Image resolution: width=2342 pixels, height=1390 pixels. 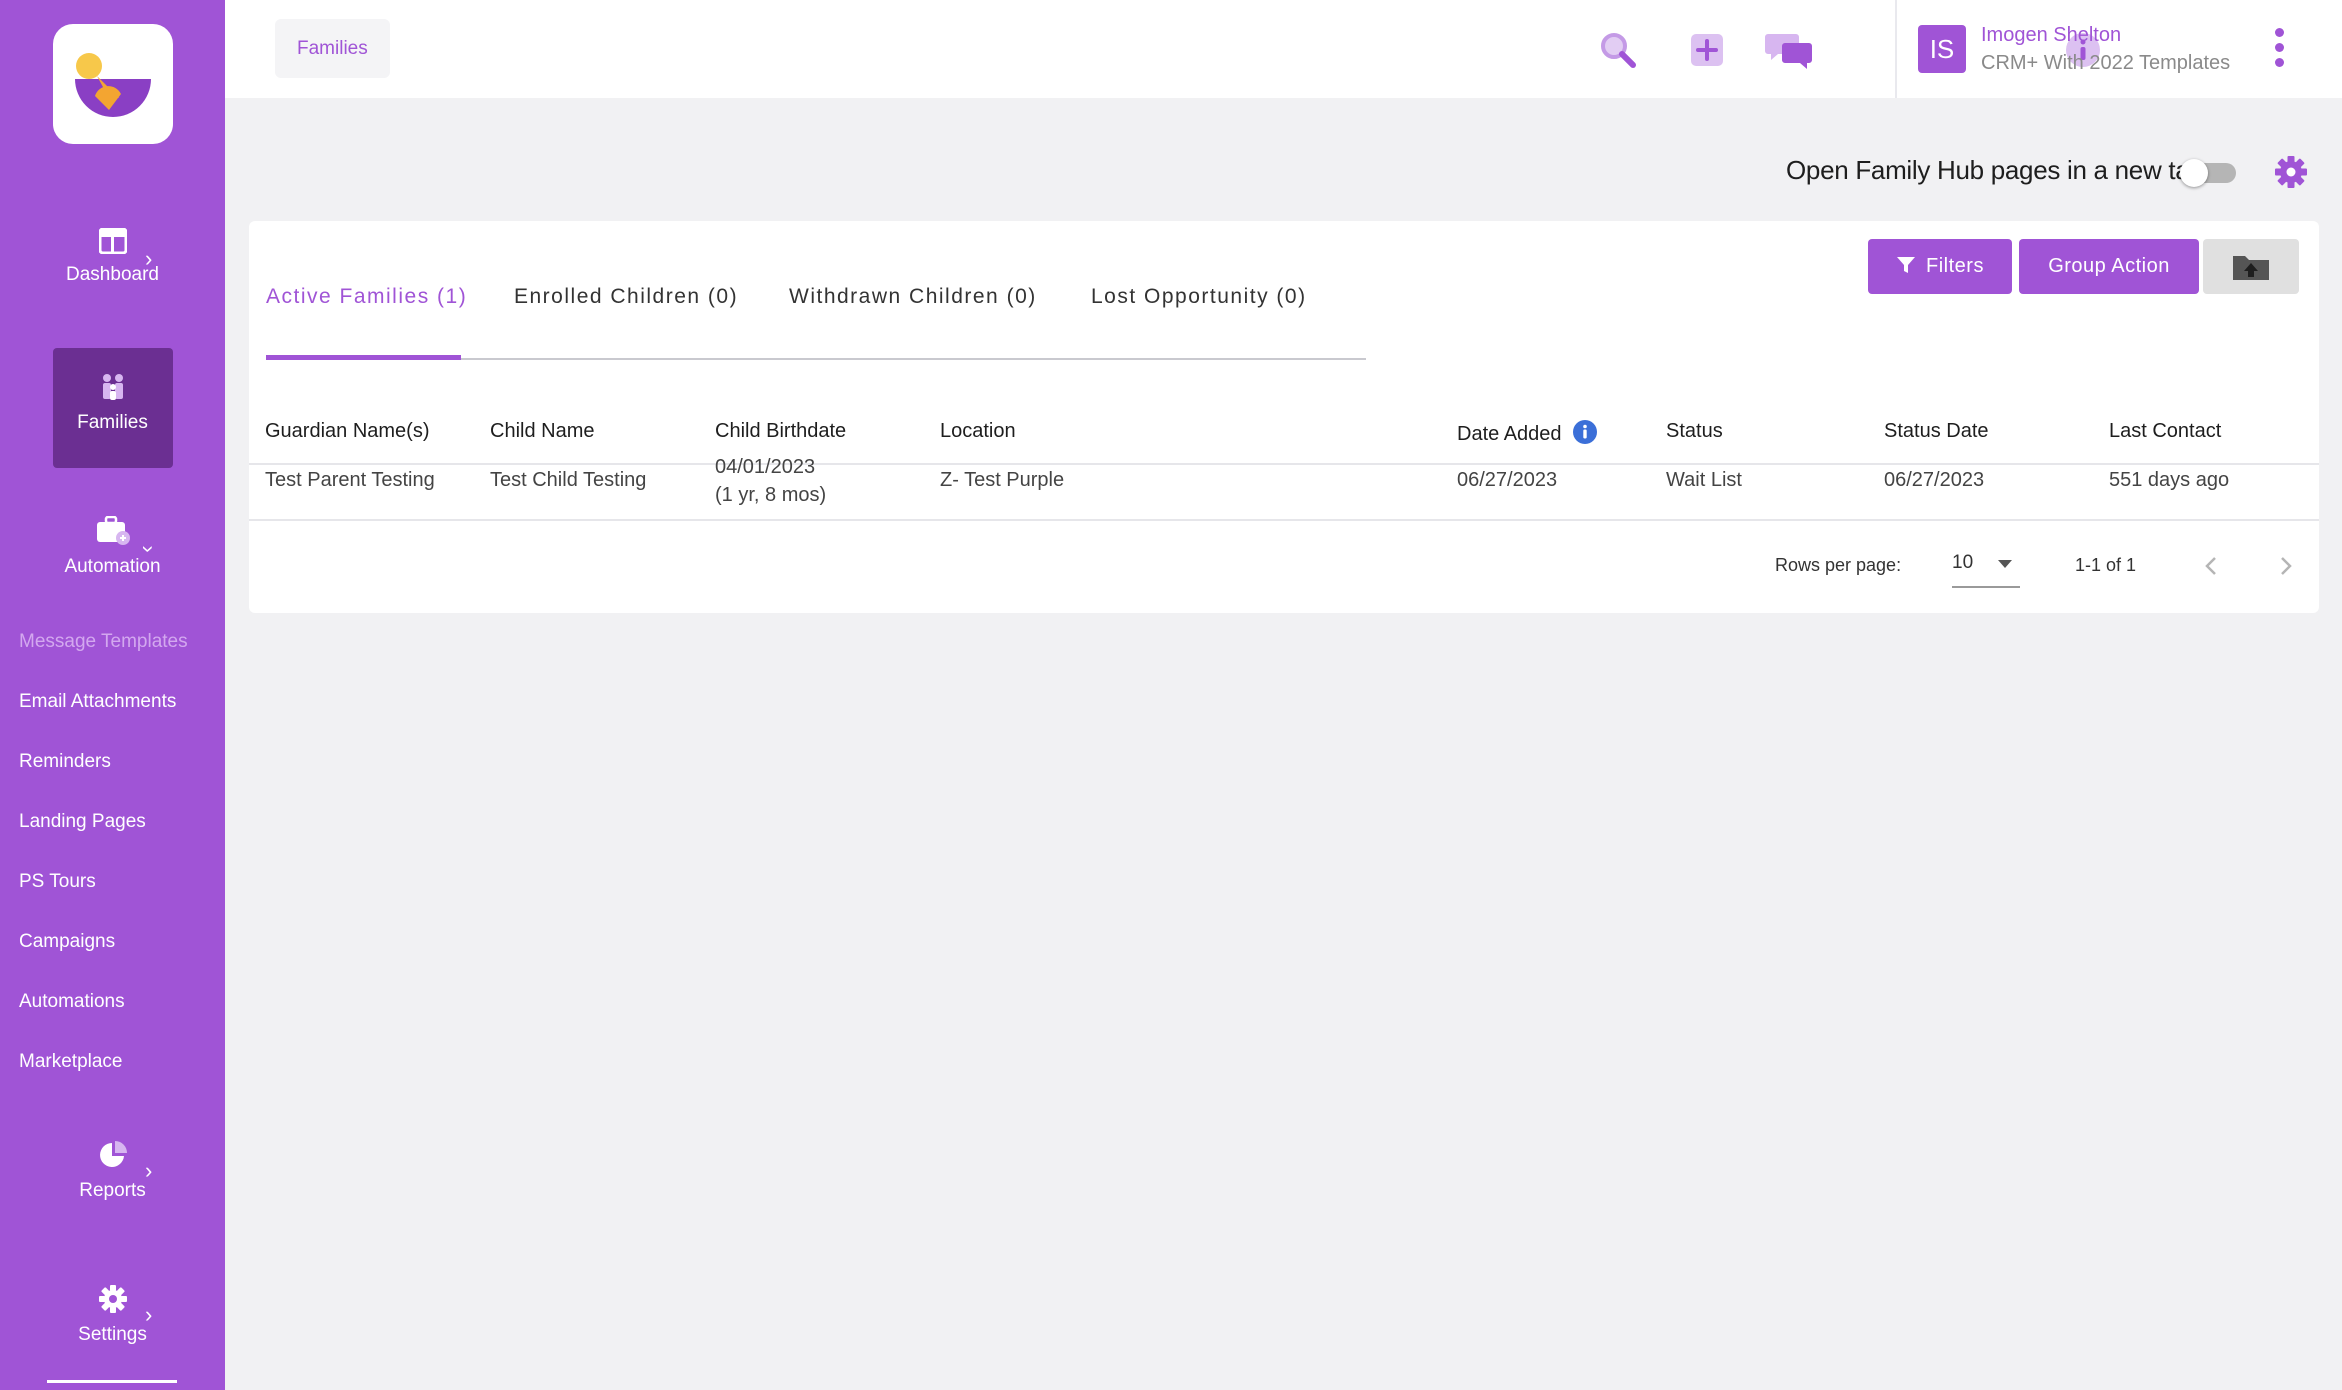 I want to click on sidebar-item-ps-tours: PS Tours, so click(x=57, y=882).